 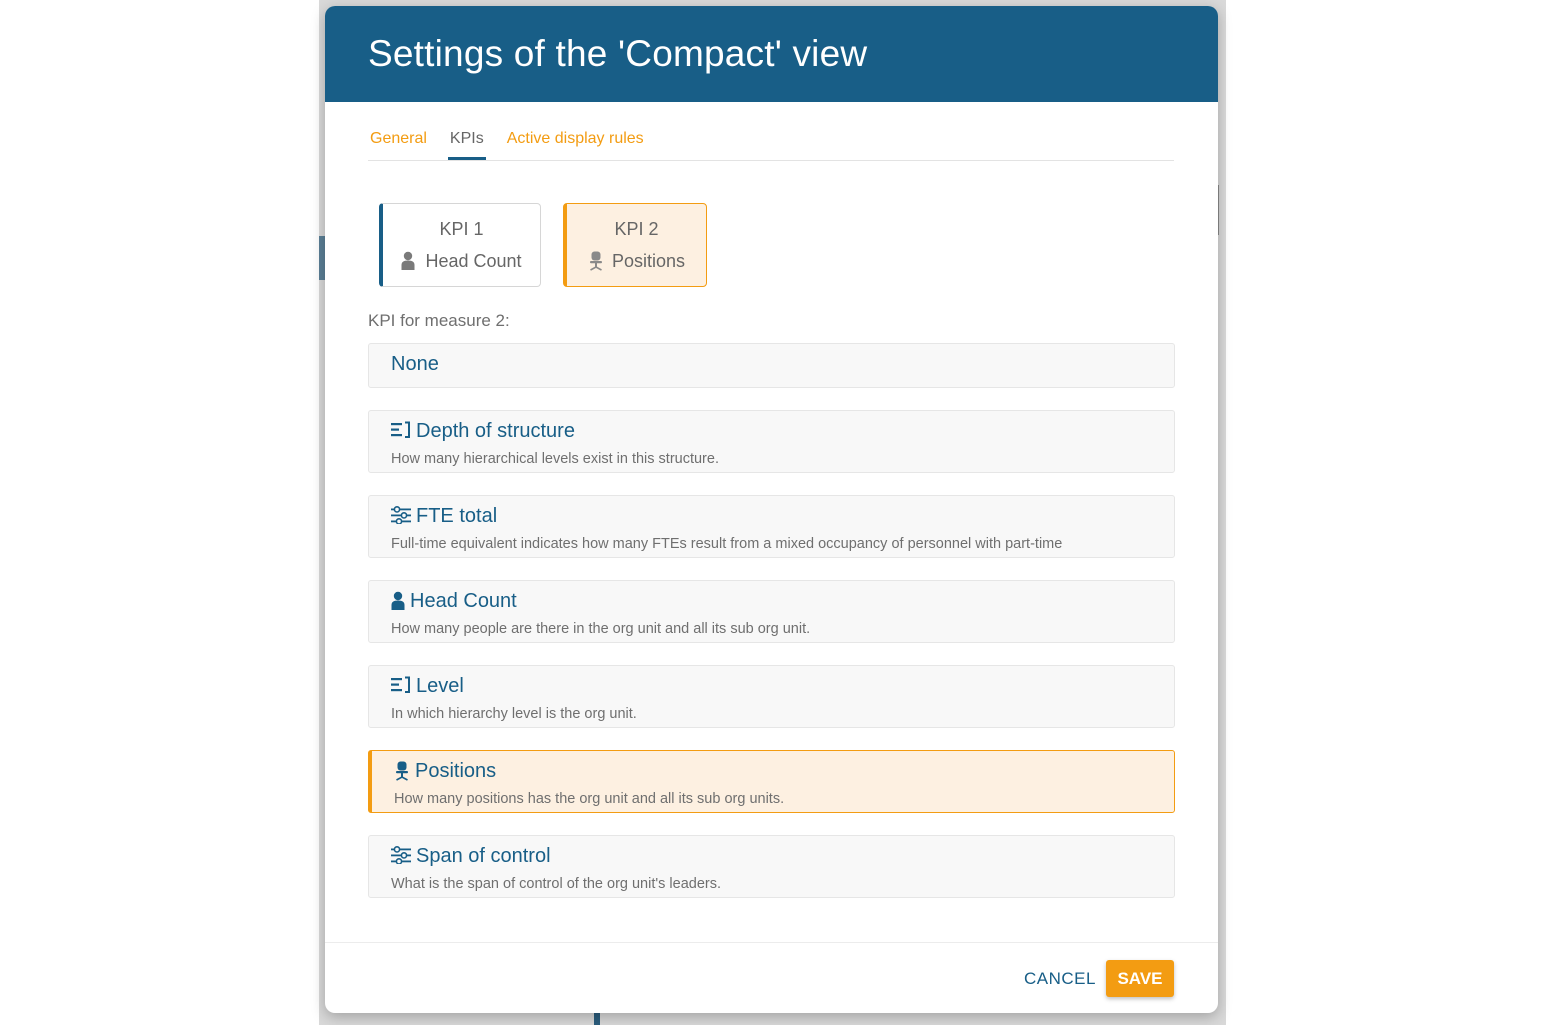 I want to click on option-title: Span of control, so click(x=483, y=855).